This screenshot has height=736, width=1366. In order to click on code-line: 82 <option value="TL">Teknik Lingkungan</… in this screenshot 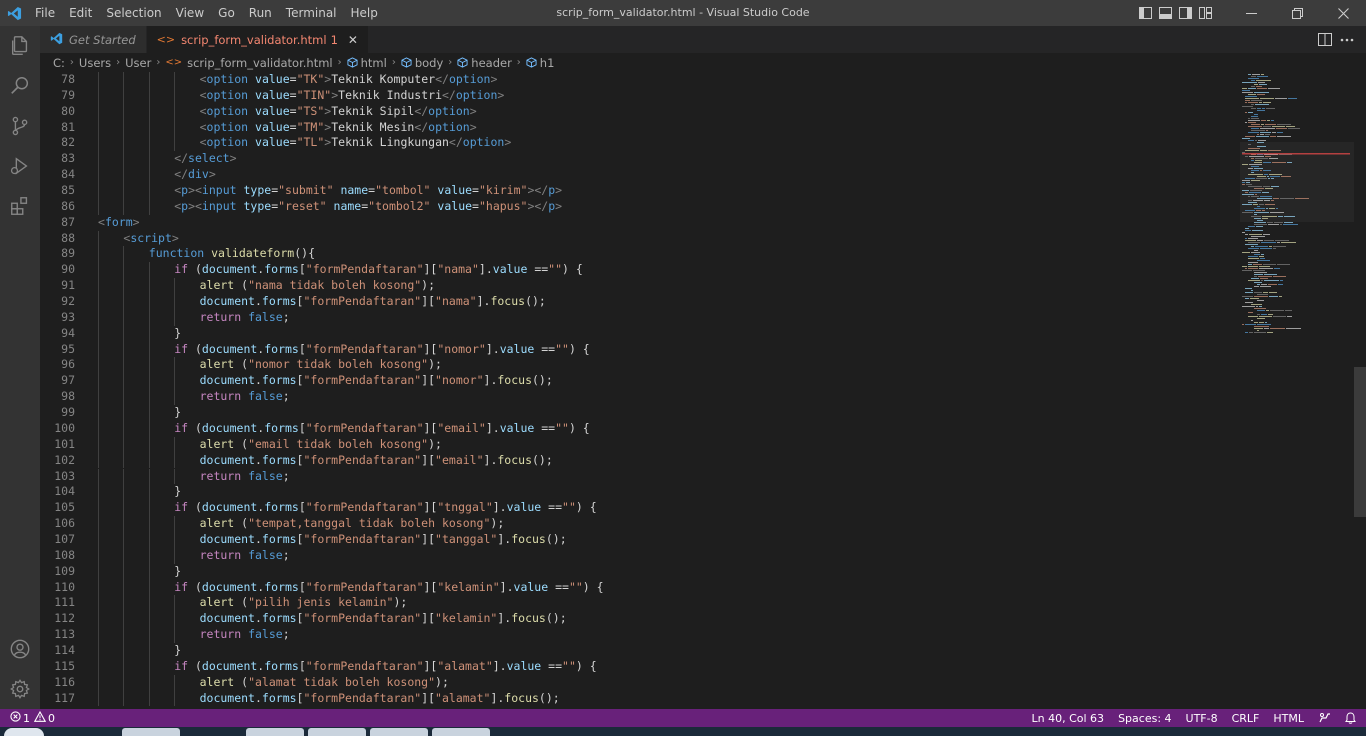, I will do `click(640, 143)`.